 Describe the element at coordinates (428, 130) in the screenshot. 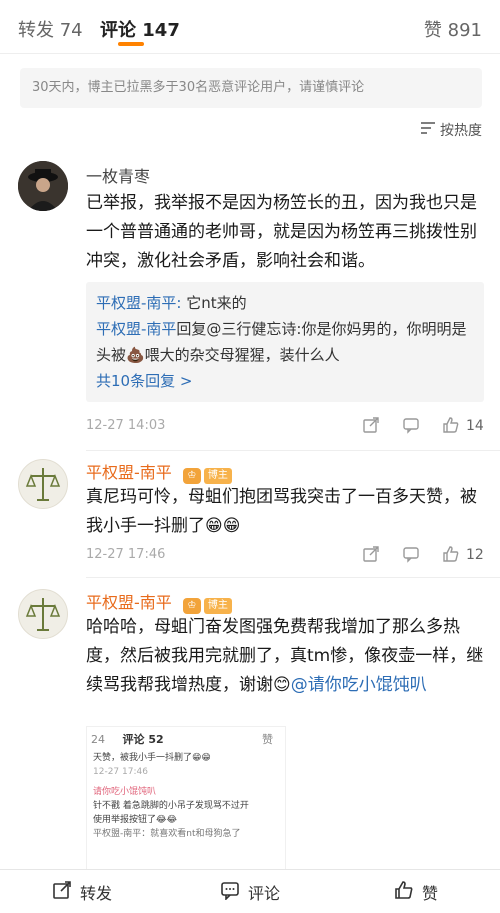

I see `sort-icon` at that location.